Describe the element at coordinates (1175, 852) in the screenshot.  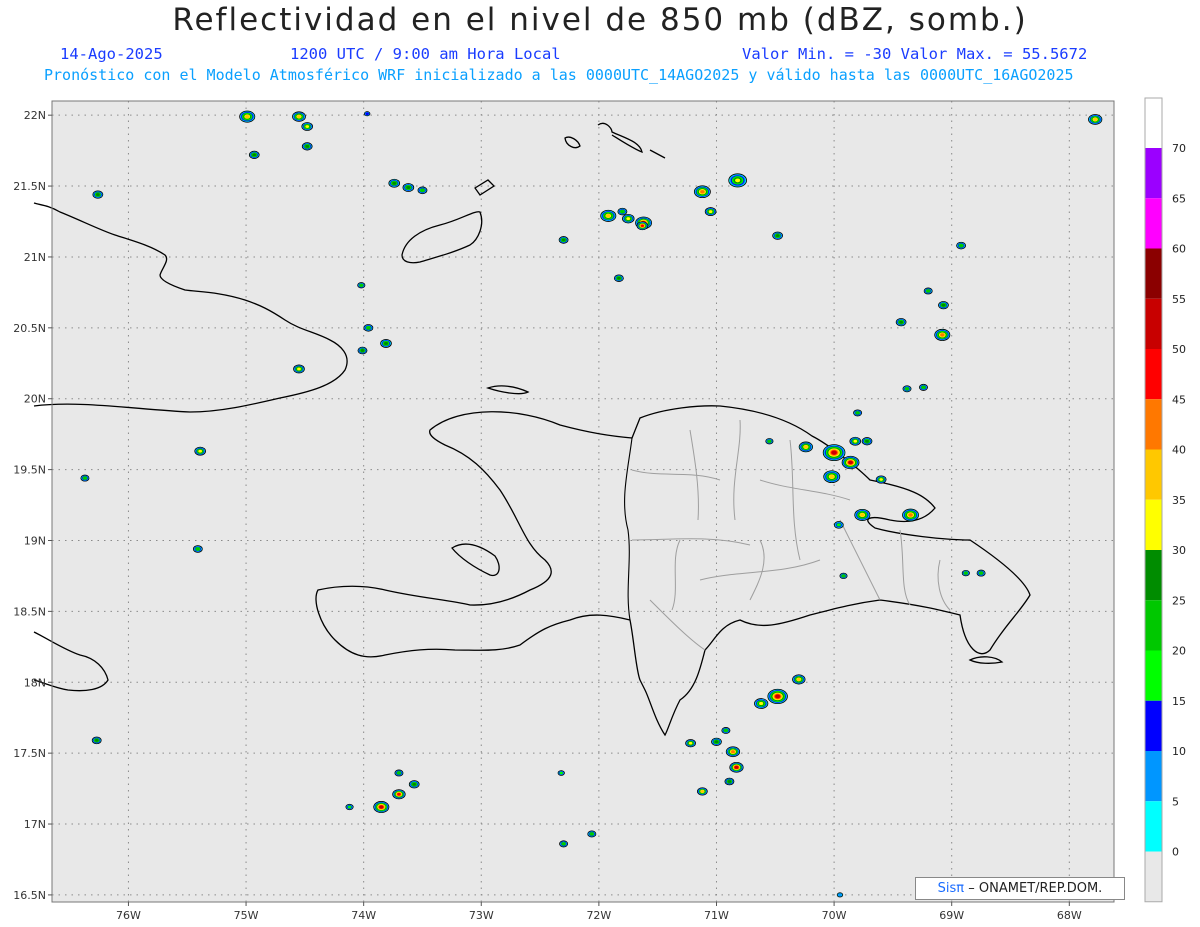
I see `colorbar-label: 0` at that location.